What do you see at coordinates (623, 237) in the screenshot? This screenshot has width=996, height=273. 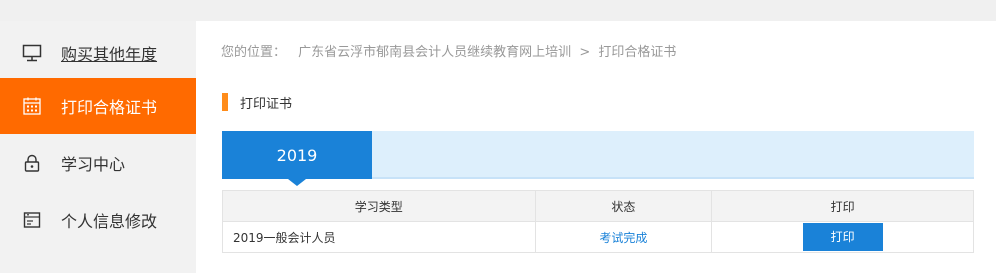 I see `cell-status: 考试完成` at bounding box center [623, 237].